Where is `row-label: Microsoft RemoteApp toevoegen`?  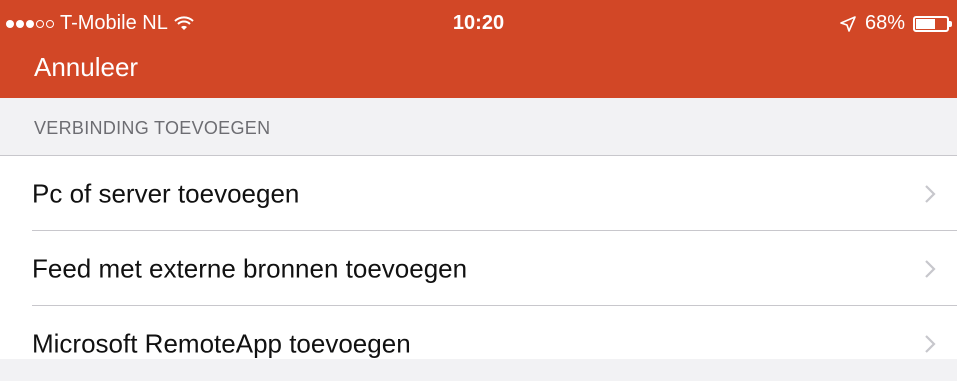
row-label: Microsoft RemoteApp toevoegen is located at coordinates (221, 343).